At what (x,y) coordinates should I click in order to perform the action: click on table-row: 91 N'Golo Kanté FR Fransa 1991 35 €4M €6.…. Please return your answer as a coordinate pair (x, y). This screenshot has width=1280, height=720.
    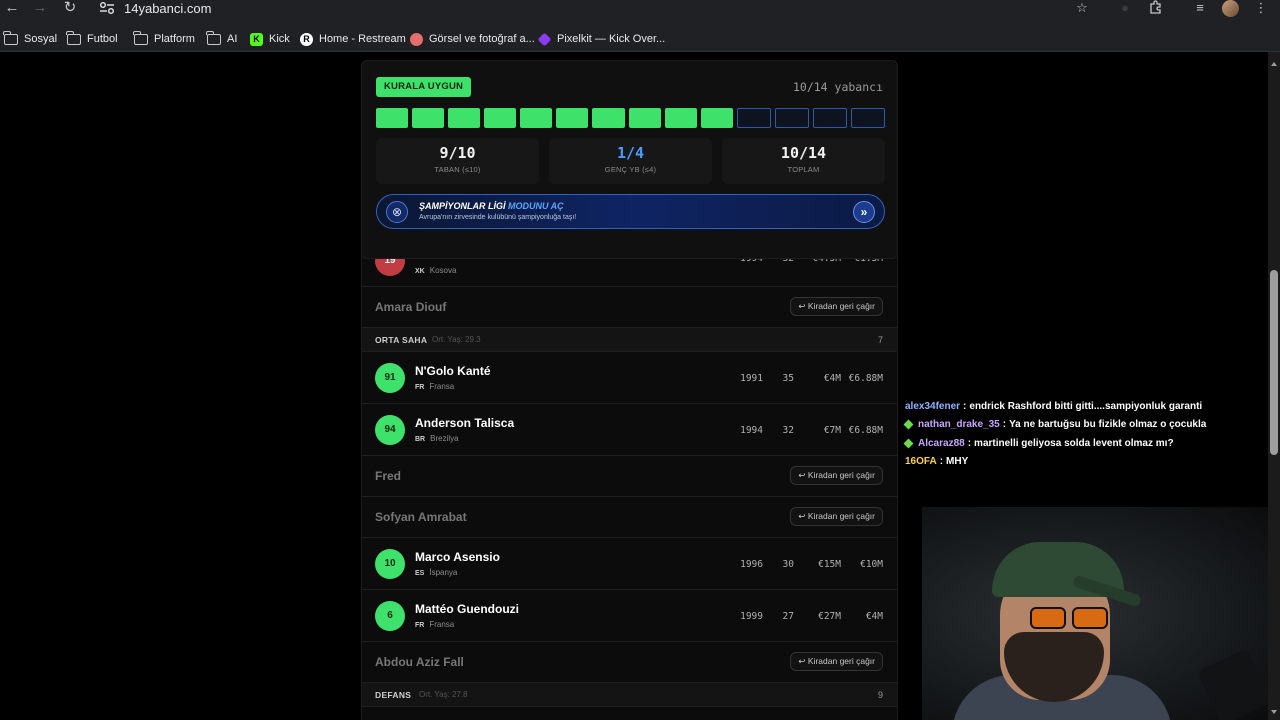
    Looking at the image, I should click on (629, 378).